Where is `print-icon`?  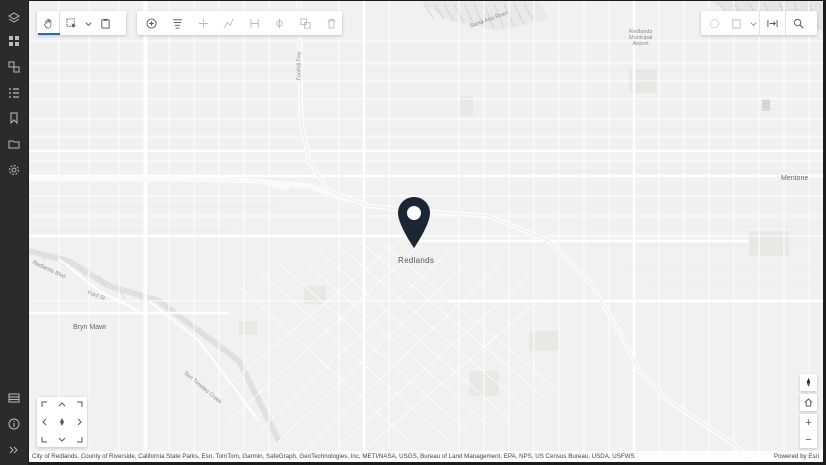 print-icon is located at coordinates (714, 23).